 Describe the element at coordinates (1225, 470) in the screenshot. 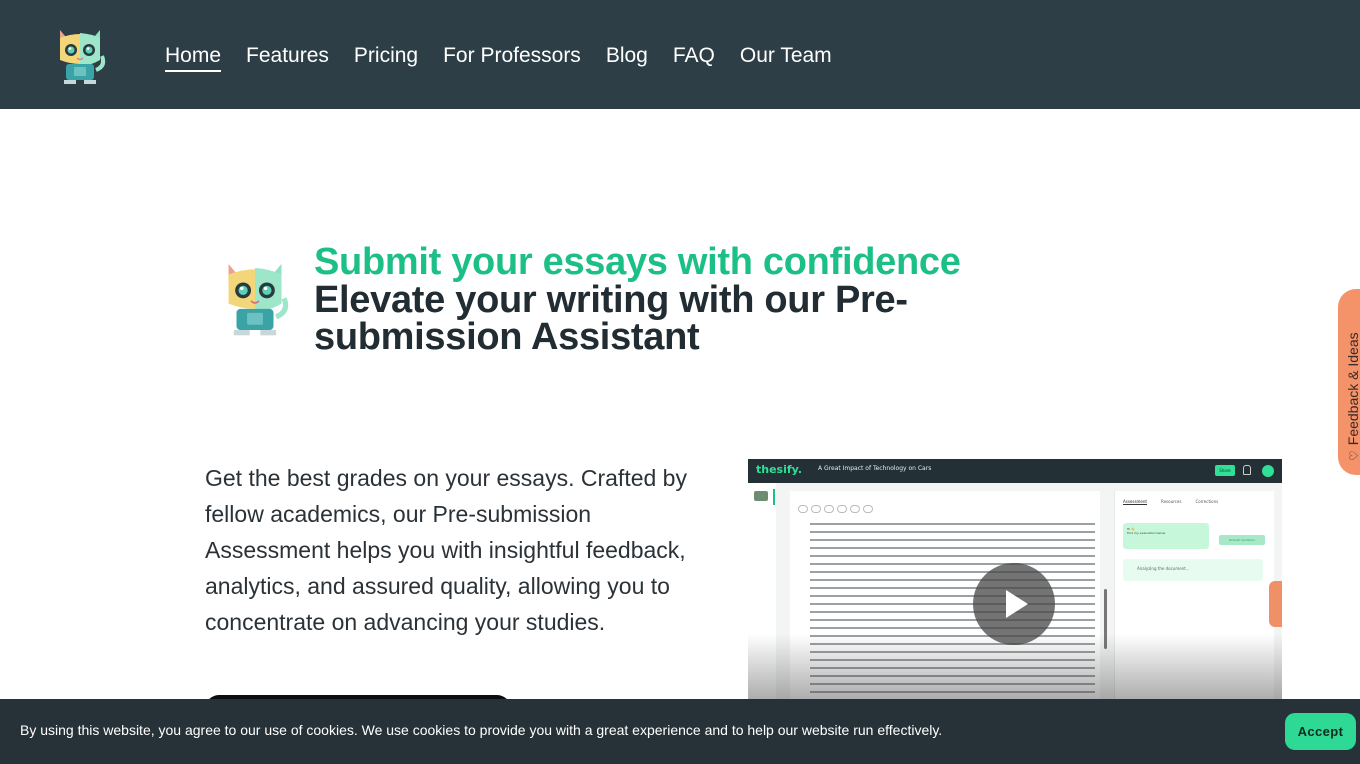

I see `video-share-button: Share` at that location.